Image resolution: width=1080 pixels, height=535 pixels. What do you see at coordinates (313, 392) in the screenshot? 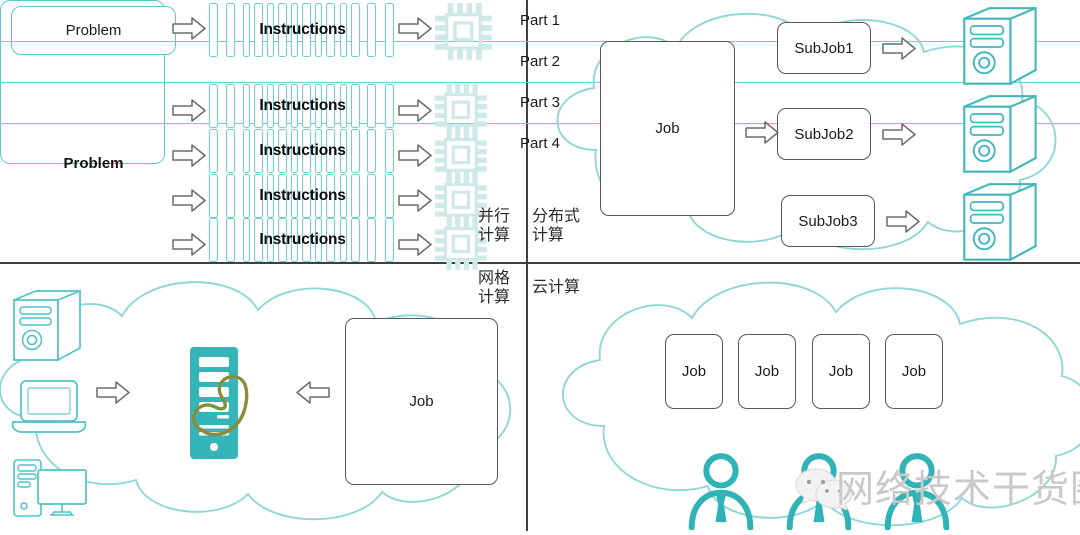
I see `block-arrow-left-icon` at bounding box center [313, 392].